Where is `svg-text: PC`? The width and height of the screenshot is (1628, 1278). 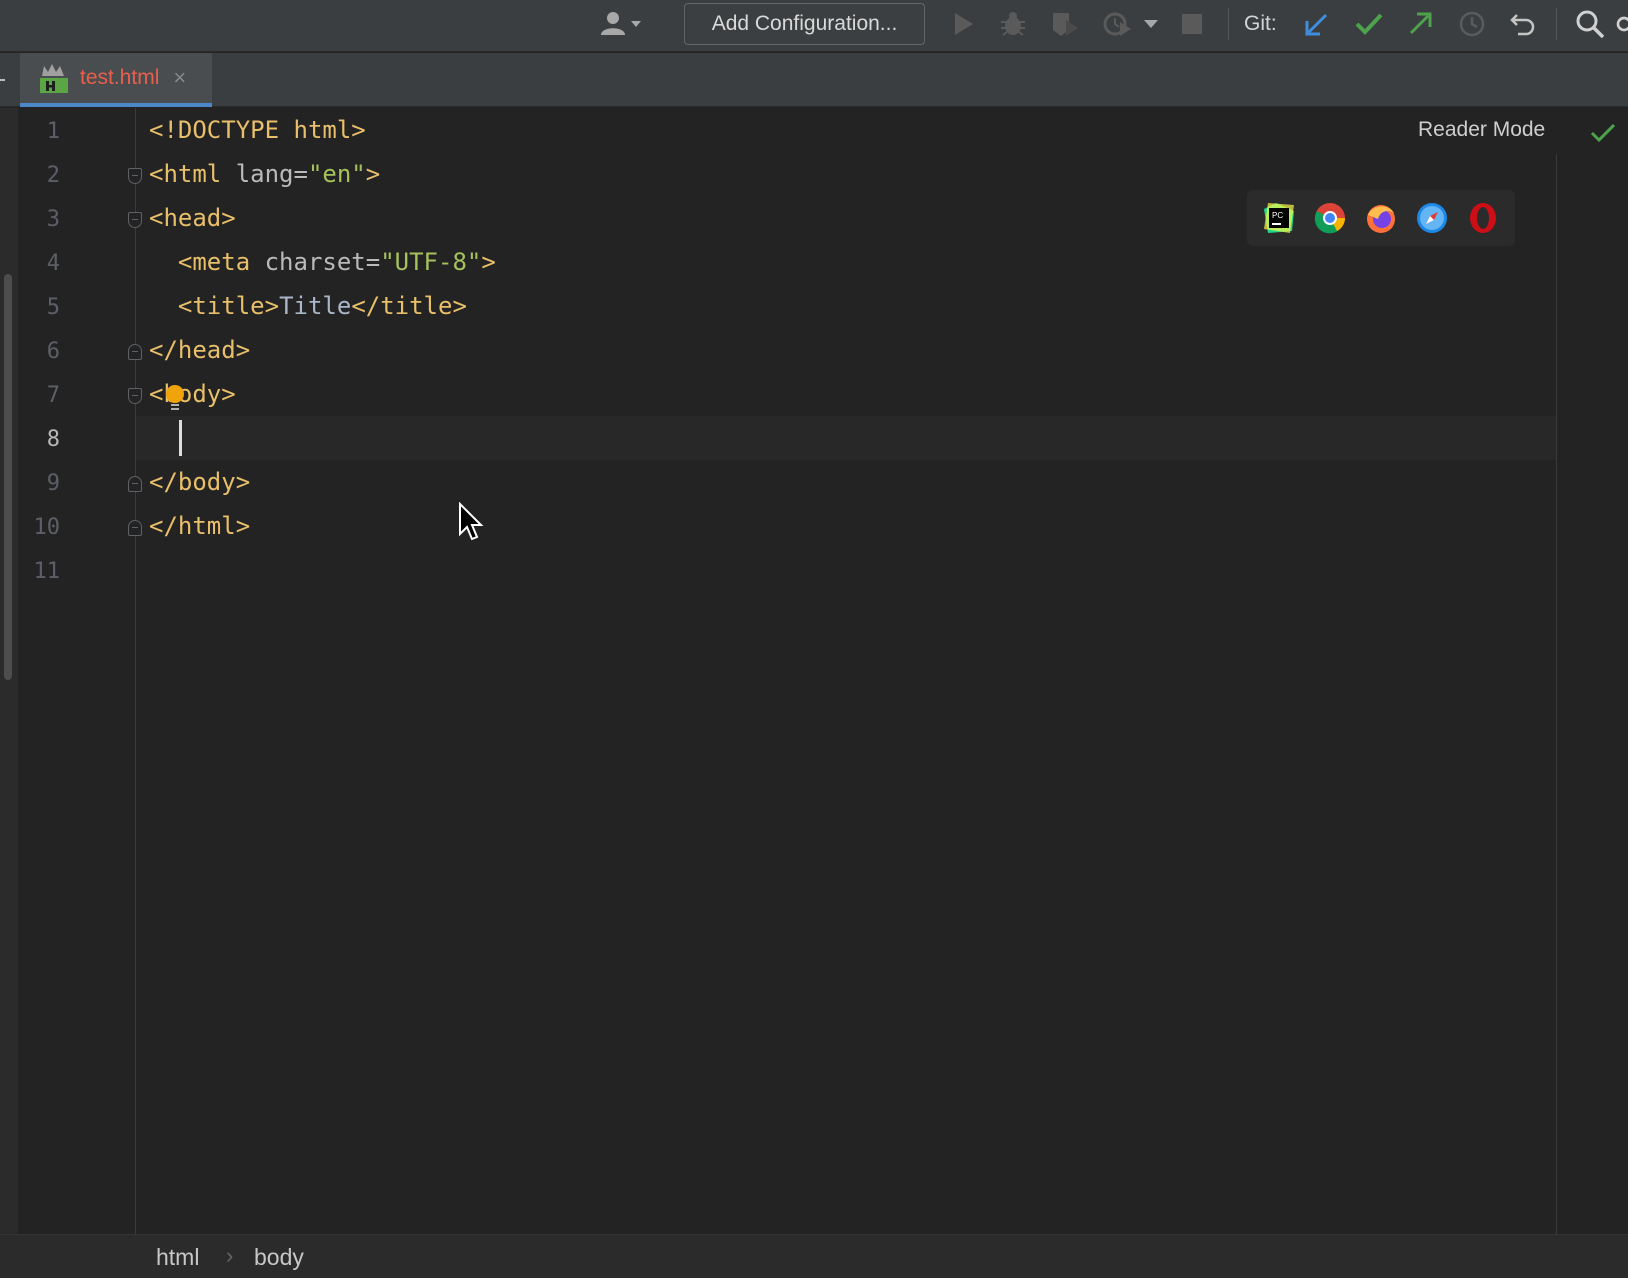
svg-text: PC is located at coordinates (1277, 215).